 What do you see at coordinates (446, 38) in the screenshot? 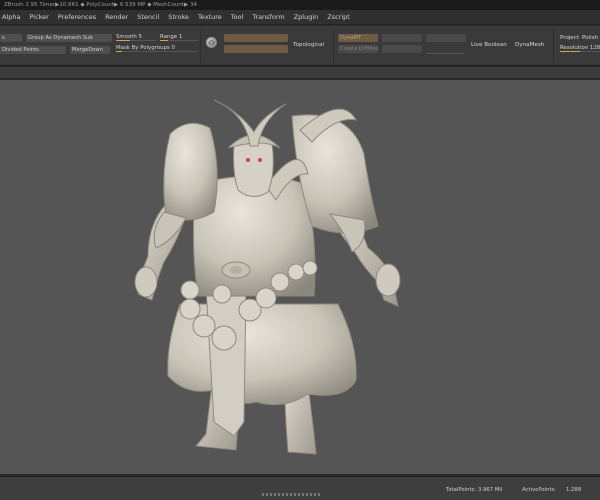
I see `option-button-c` at bounding box center [446, 38].